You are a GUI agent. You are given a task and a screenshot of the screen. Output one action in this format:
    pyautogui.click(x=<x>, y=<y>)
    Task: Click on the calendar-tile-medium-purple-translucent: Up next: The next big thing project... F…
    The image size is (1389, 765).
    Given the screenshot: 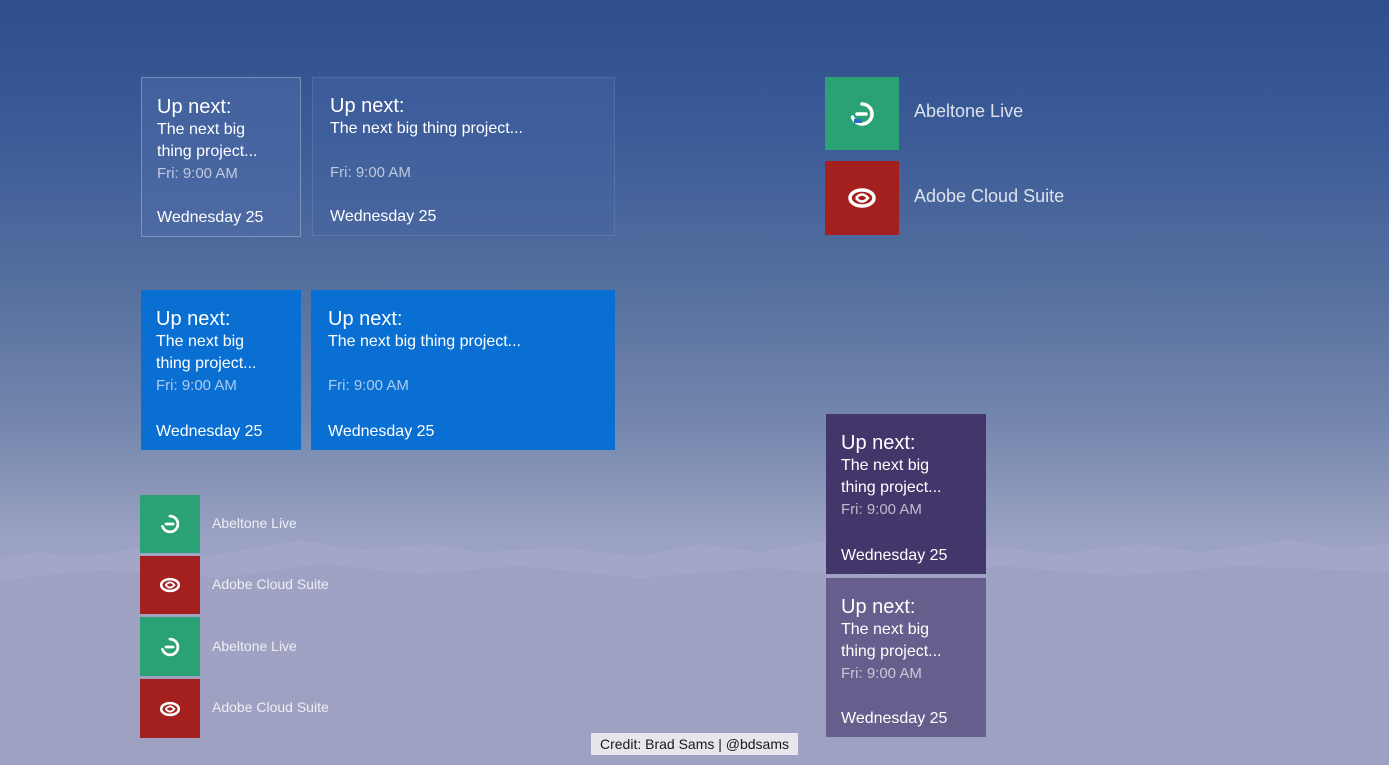 What is the action you would take?
    pyautogui.click(x=906, y=657)
    